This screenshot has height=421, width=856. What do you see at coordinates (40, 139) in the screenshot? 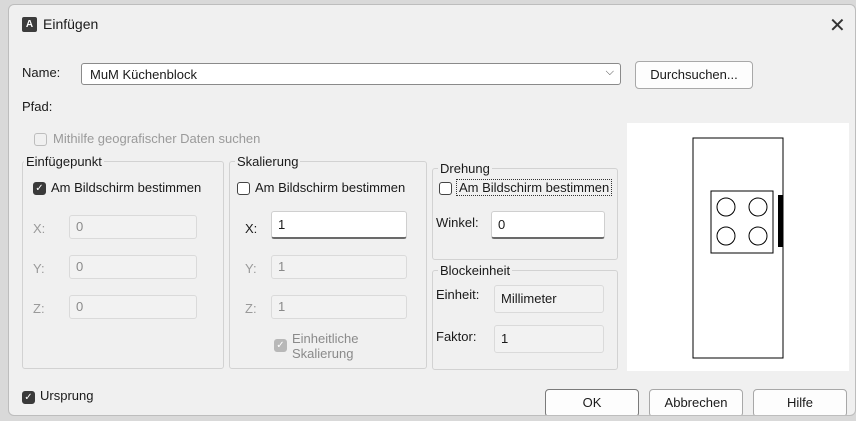
I see `geo-data-checkbox` at bounding box center [40, 139].